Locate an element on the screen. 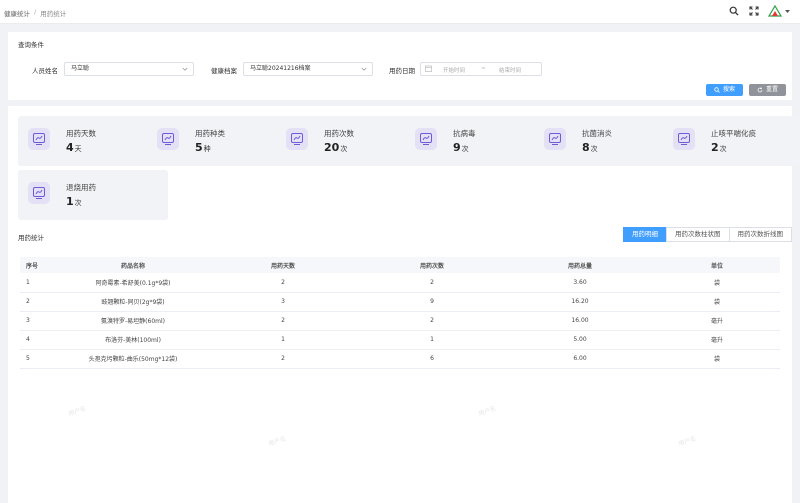  column-header: 药品名称 is located at coordinates (132, 266).